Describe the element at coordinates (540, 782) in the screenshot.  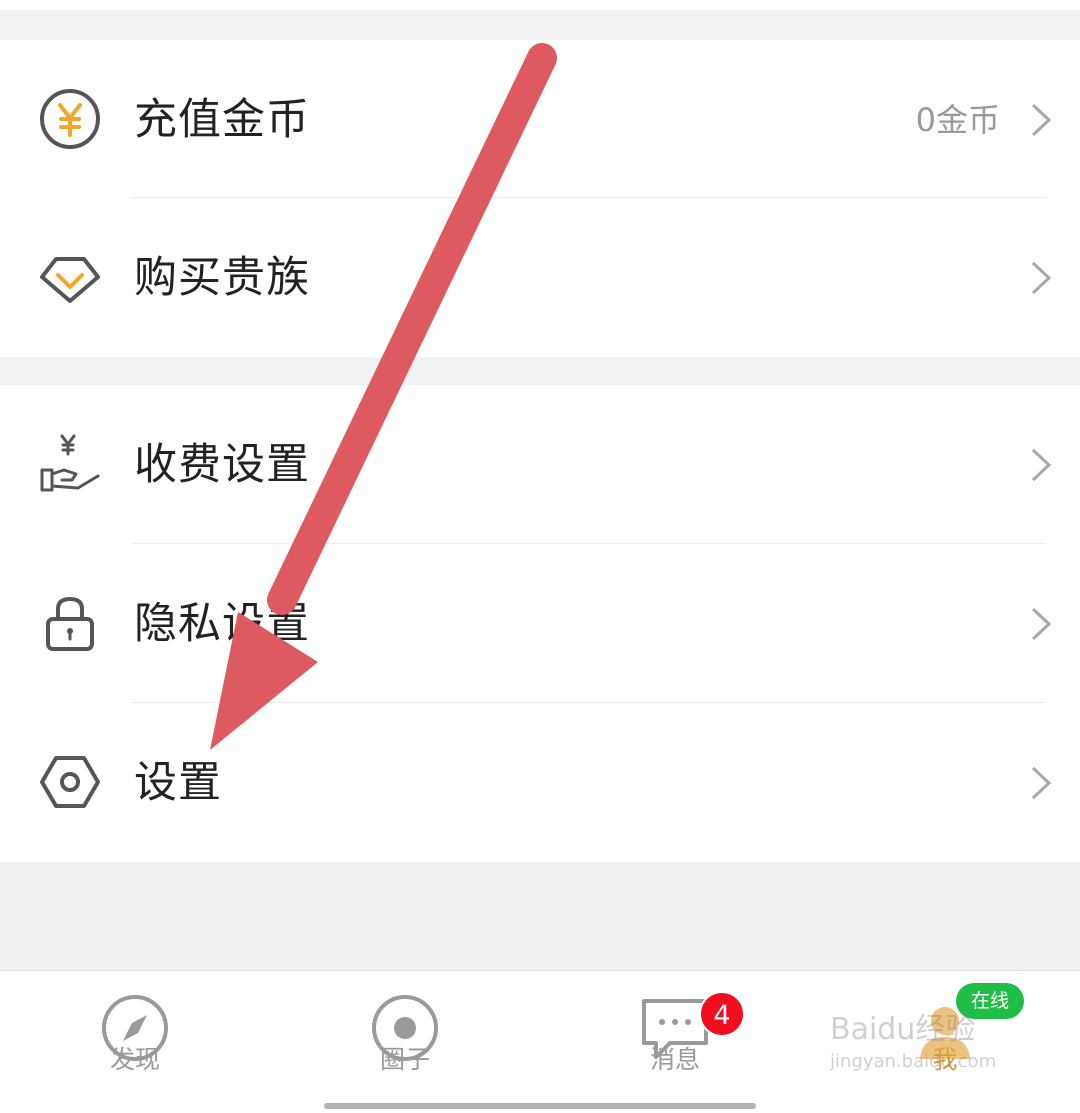
I see `settings-row: 设置` at that location.